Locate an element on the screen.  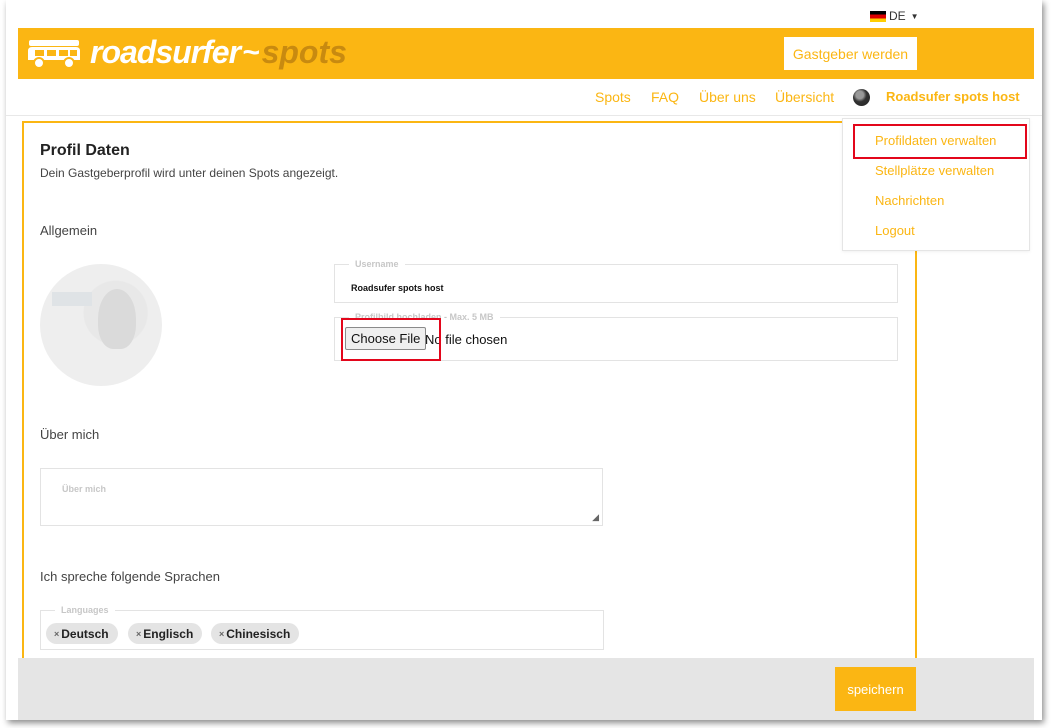
language-chip-label: Englisch is located at coordinates (168, 633).